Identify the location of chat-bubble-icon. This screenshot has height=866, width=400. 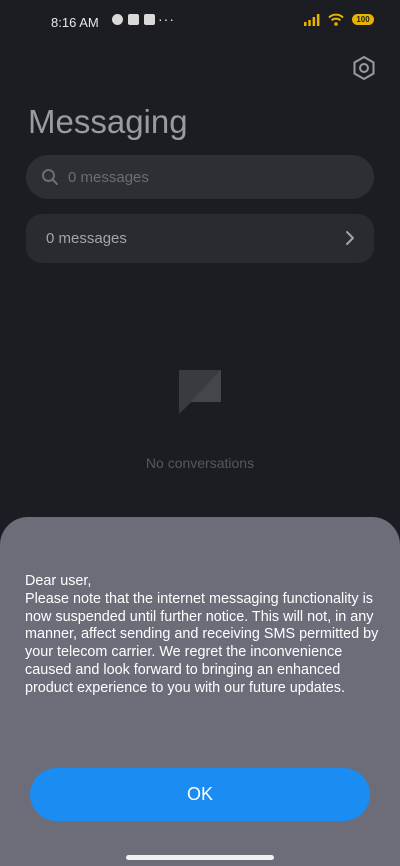
(200, 392).